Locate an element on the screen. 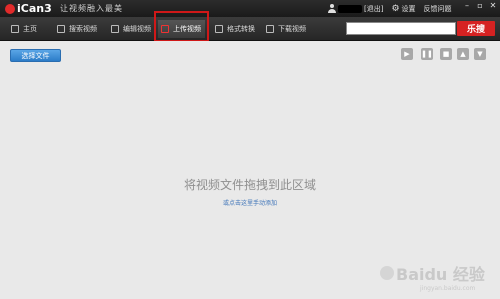 The image size is (500, 299). logo-icon is located at coordinates (10, 8).